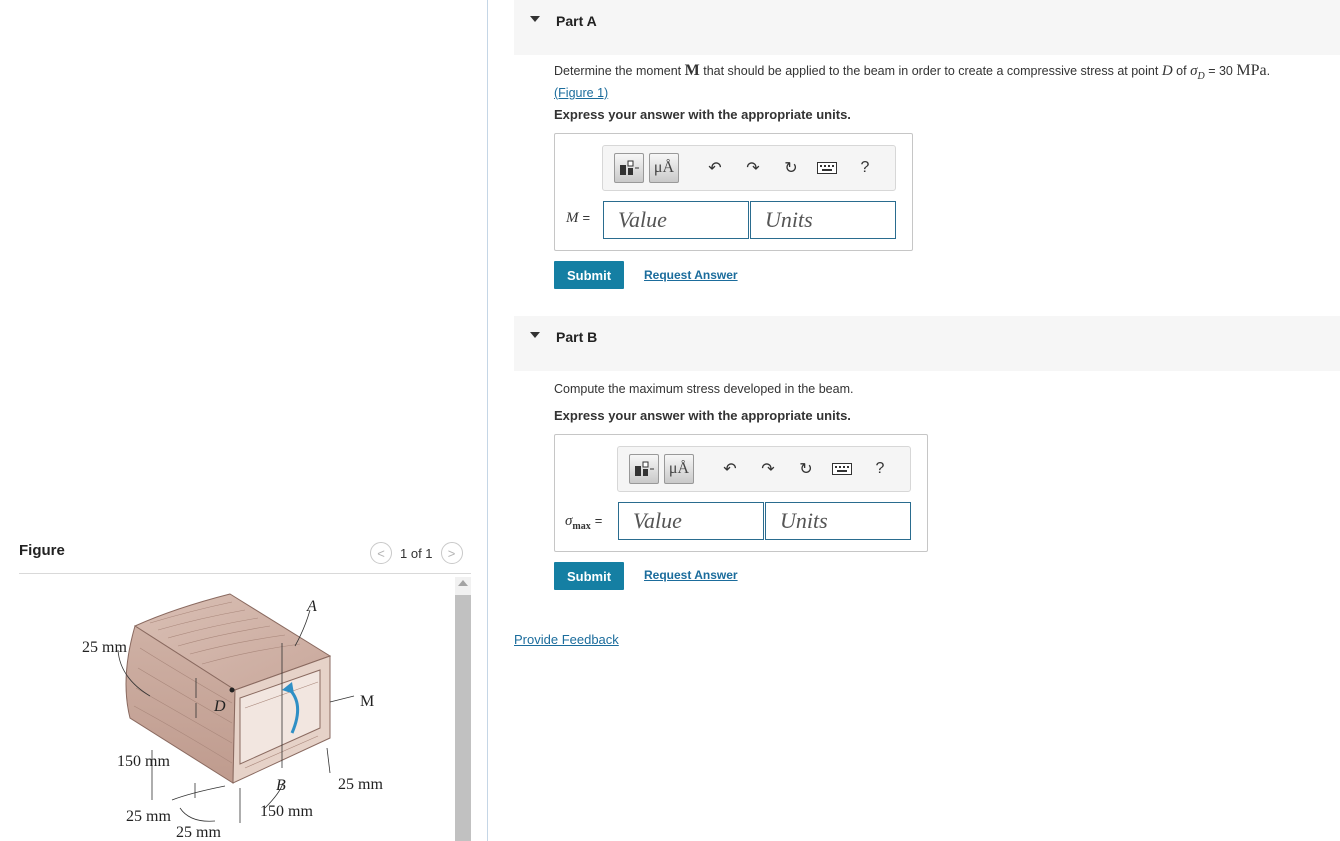 The height and width of the screenshot is (841, 1340). Describe the element at coordinates (584, 522) in the screenshot. I see `part-b-variable-label: σmax =` at that location.